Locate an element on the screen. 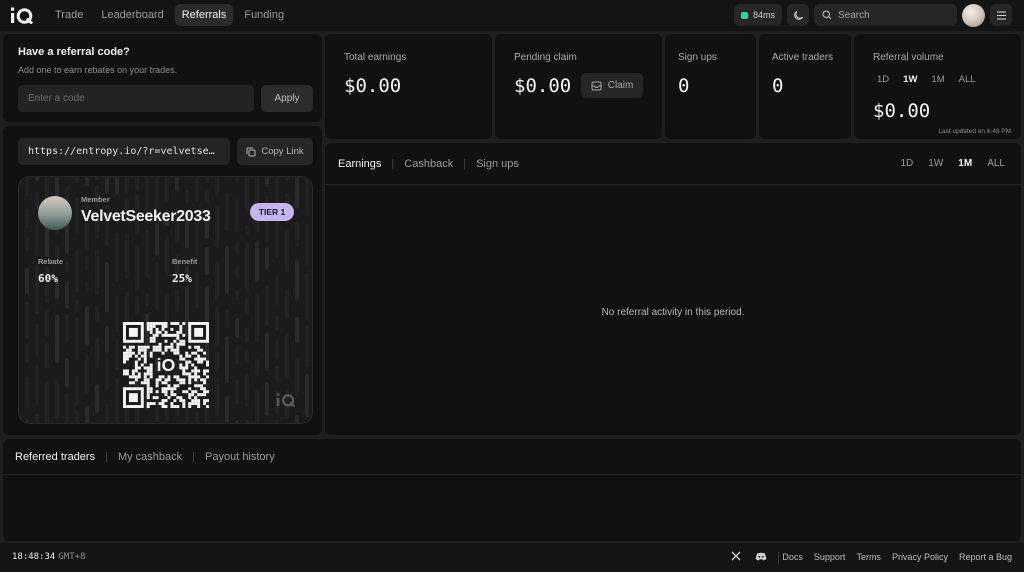 The image size is (1024, 572). footer-link-support: Support is located at coordinates (830, 557).